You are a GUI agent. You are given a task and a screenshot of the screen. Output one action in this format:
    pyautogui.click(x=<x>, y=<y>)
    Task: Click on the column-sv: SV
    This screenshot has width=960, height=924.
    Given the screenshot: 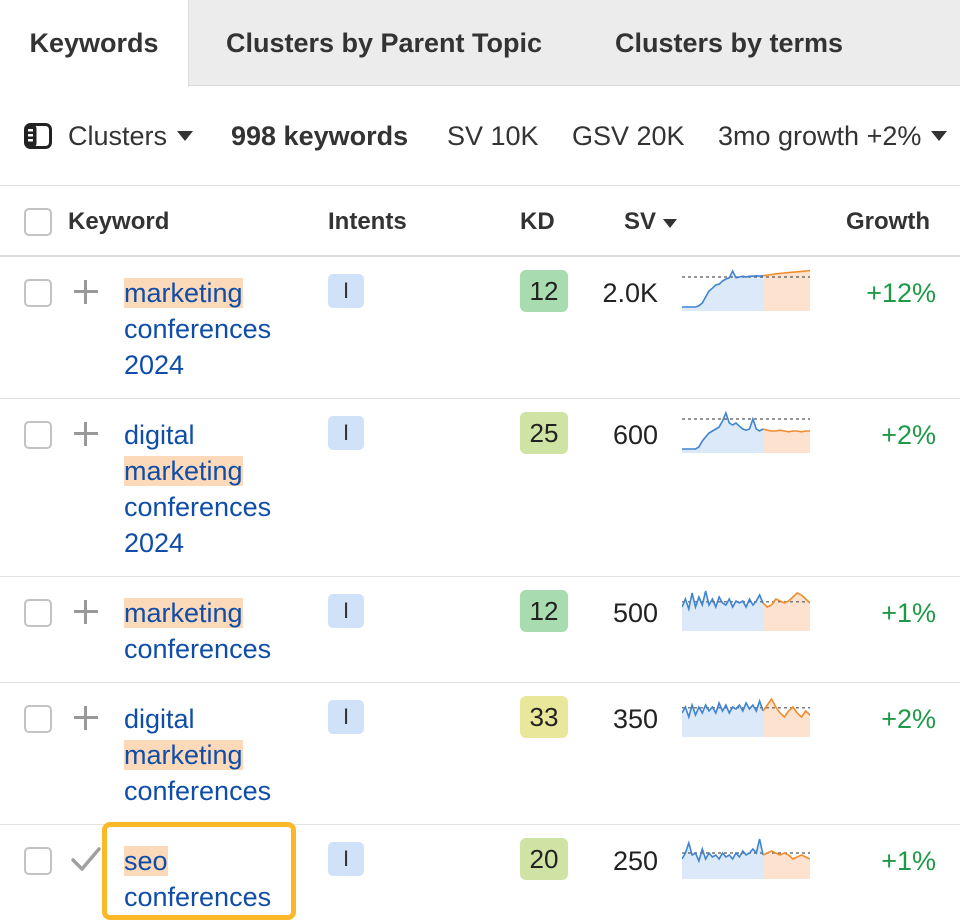 What is the action you would take?
    pyautogui.click(x=651, y=222)
    